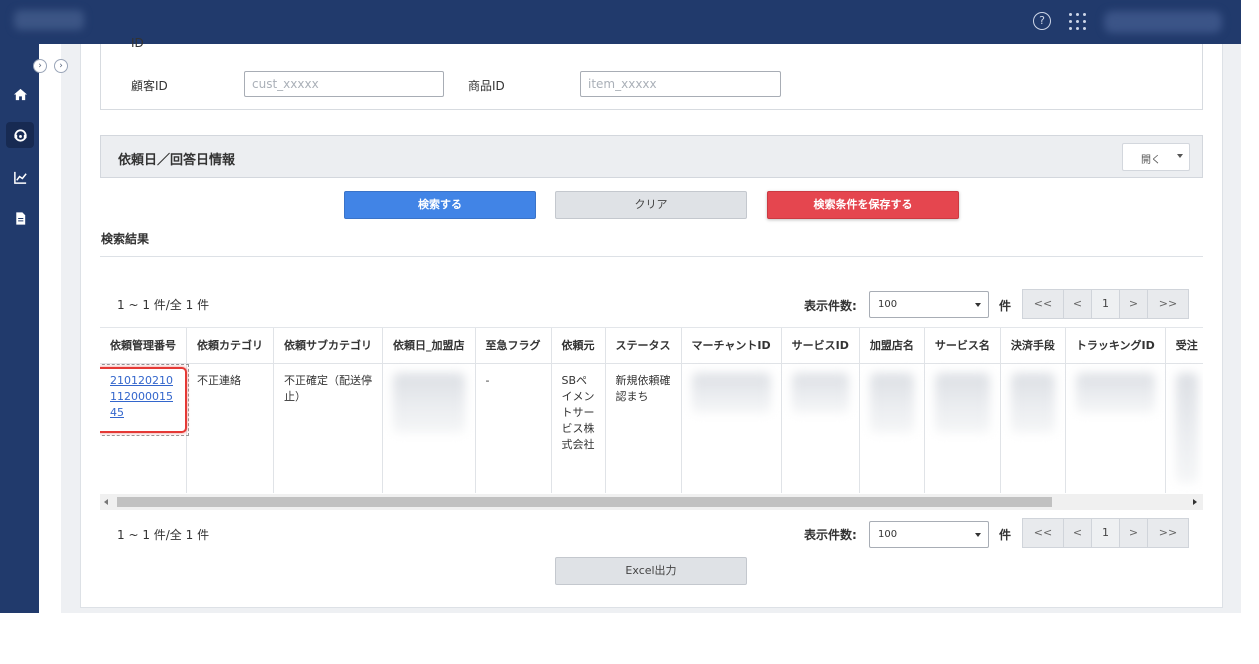 The height and width of the screenshot is (664, 1259). What do you see at coordinates (1115, 428) in the screenshot?
I see `tracking-id-cell` at bounding box center [1115, 428].